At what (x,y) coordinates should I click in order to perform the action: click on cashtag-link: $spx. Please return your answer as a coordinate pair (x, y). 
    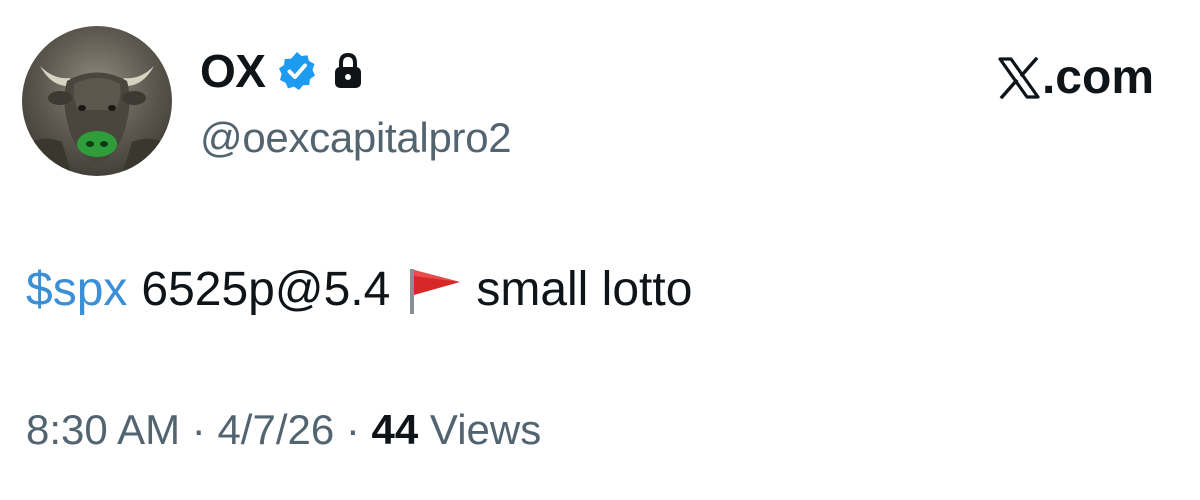
    Looking at the image, I should click on (76, 289).